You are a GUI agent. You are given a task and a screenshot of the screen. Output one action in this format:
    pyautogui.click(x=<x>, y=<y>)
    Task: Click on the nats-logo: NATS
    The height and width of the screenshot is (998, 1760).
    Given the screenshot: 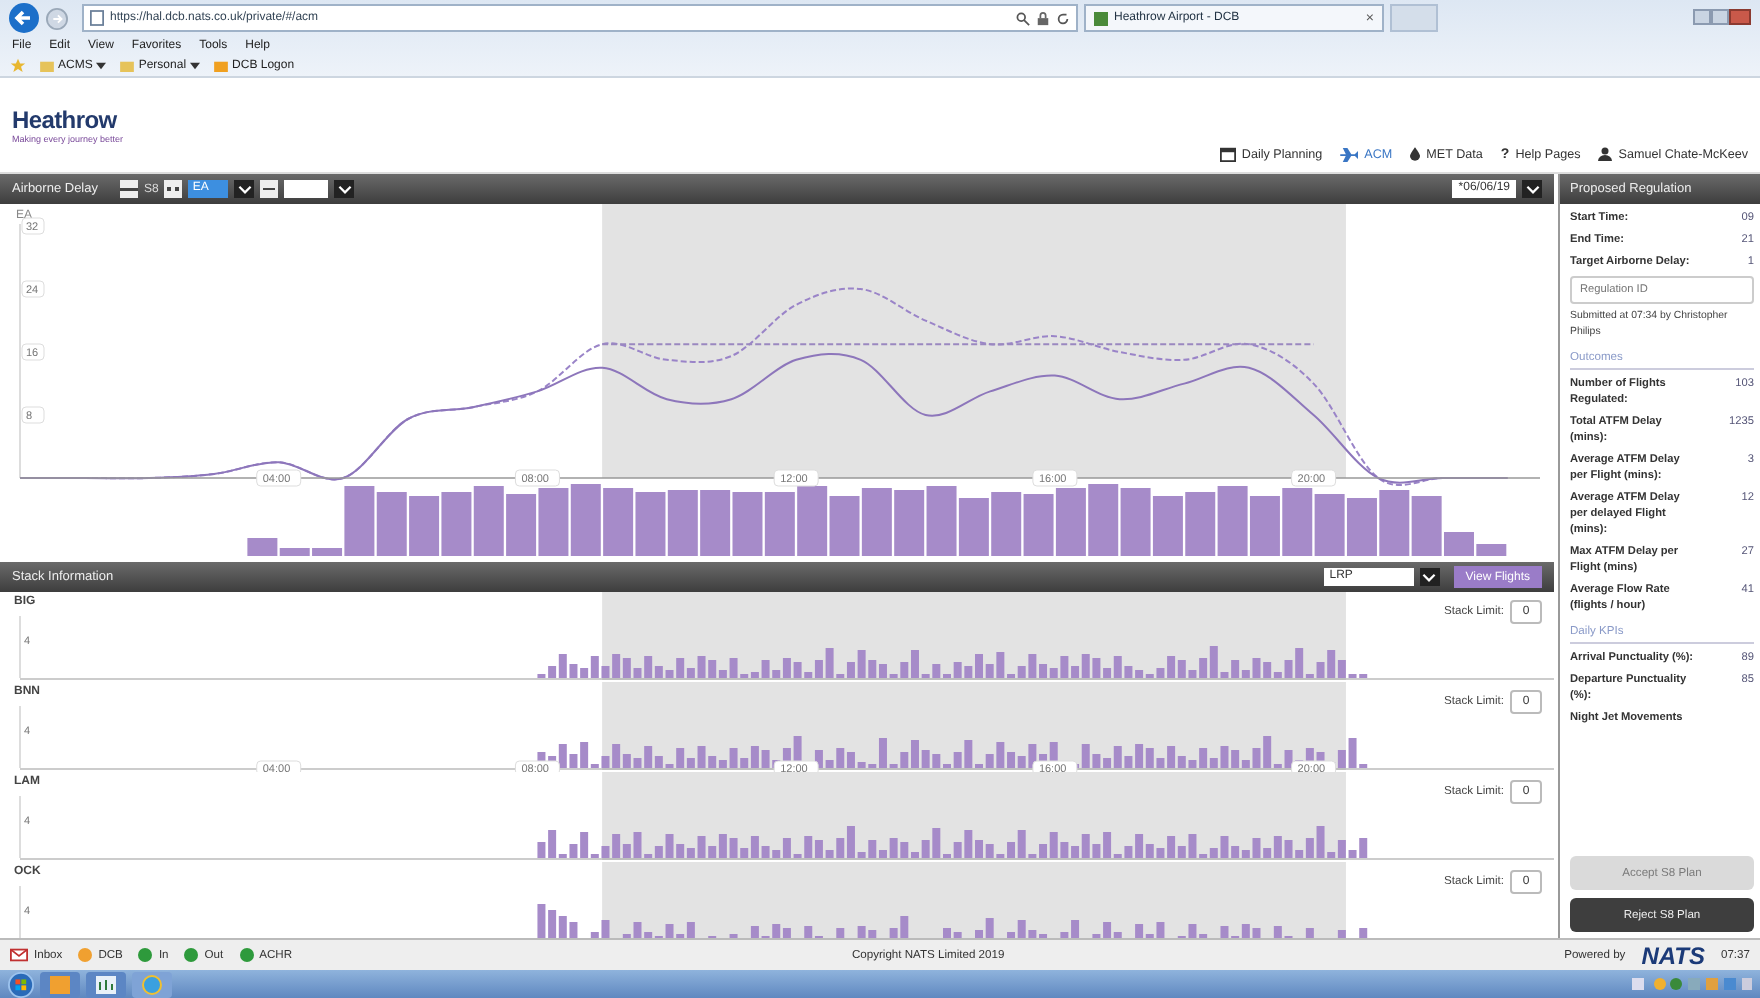 What is the action you would take?
    pyautogui.click(x=1673, y=955)
    